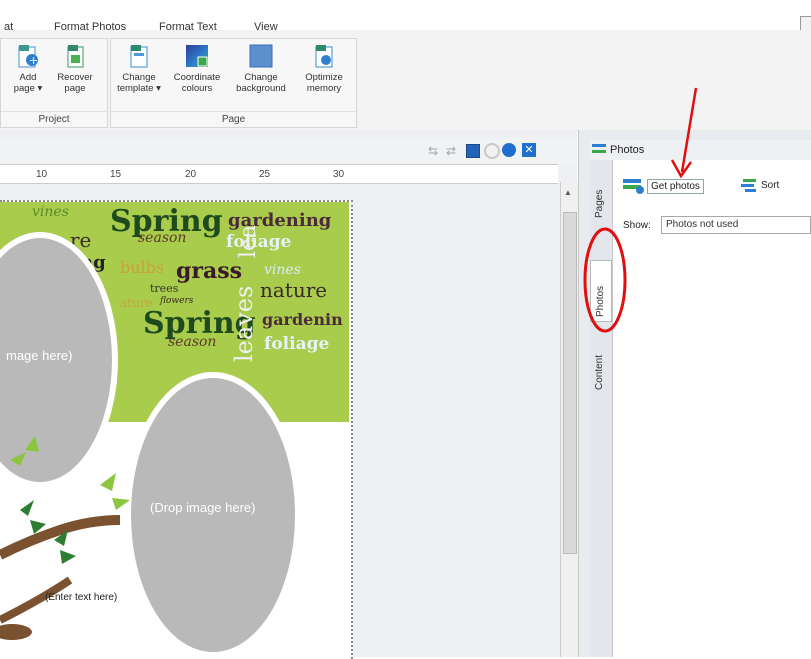 The width and height of the screenshot is (811, 659). Describe the element at coordinates (116, 174) in the screenshot. I see `ruler-tick: 15` at that location.